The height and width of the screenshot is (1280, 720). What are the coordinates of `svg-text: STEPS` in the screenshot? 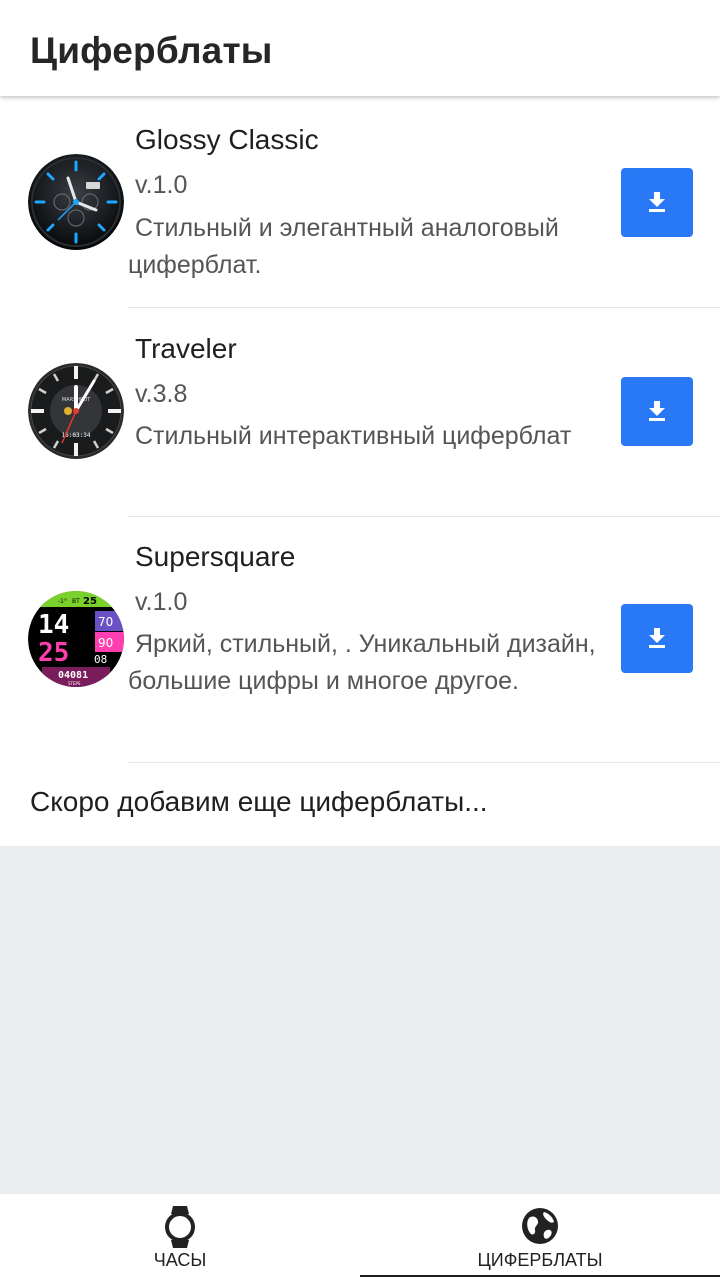 It's located at (74, 683).